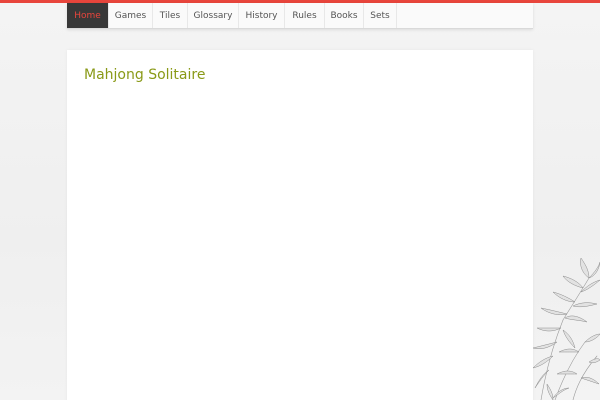  I want to click on nav-item-history: History, so click(262, 15).